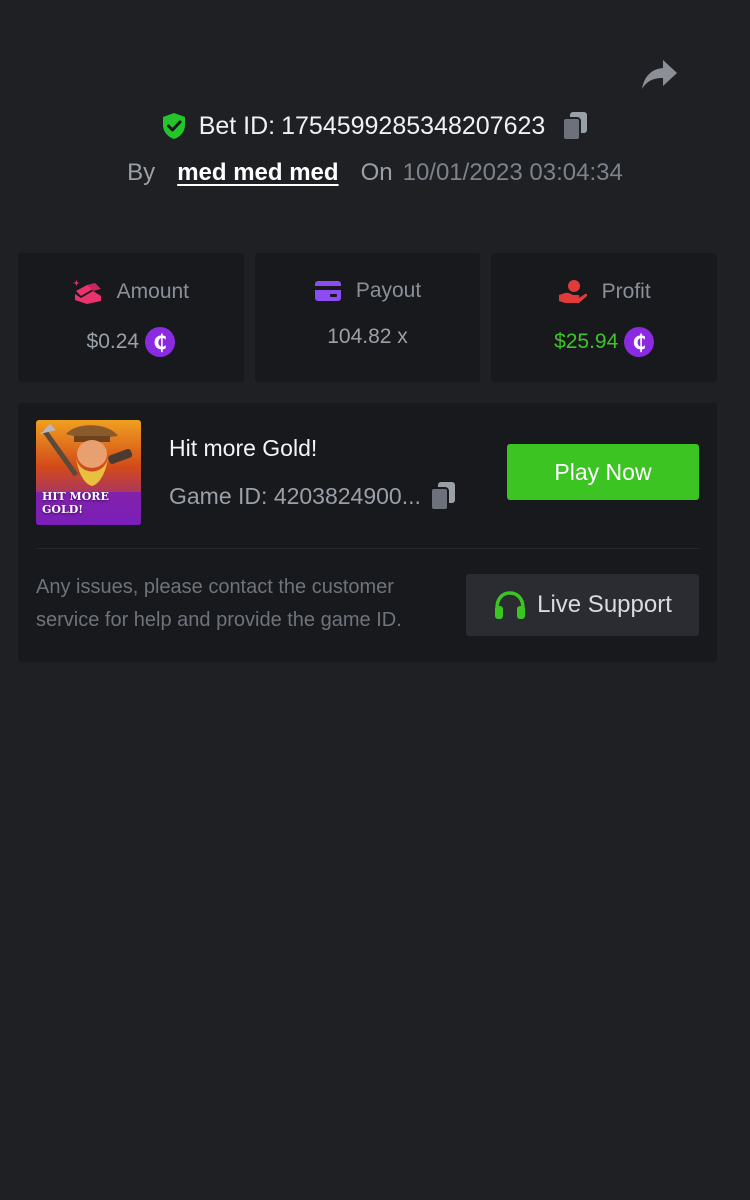 This screenshot has height=1200, width=750. What do you see at coordinates (626, 291) in the screenshot?
I see `profit-label: Profit` at bounding box center [626, 291].